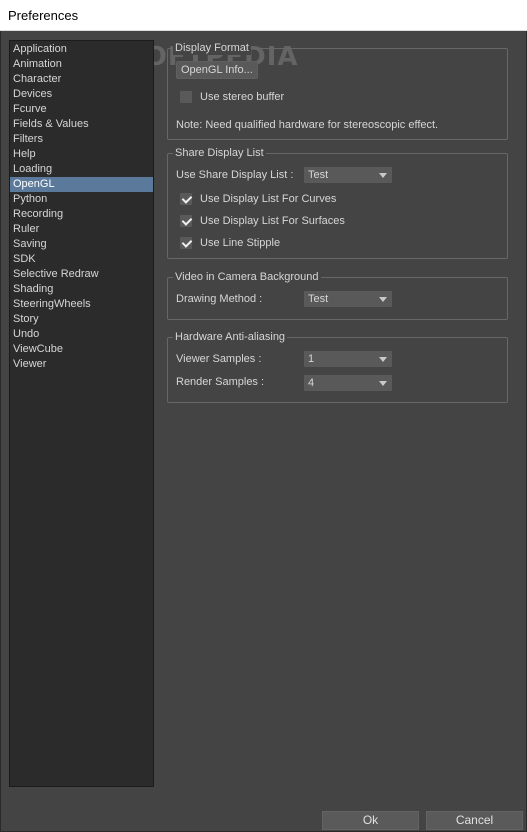  What do you see at coordinates (263, 15) in the screenshot?
I see `window-title: Preferences` at bounding box center [263, 15].